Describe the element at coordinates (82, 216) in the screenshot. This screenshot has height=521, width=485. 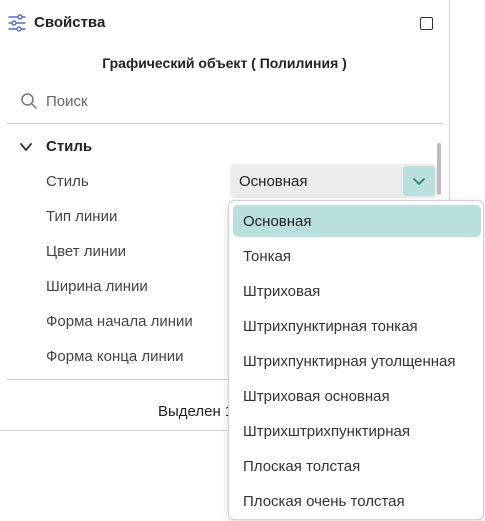
I see `property-label-line-type: Тип линии` at that location.